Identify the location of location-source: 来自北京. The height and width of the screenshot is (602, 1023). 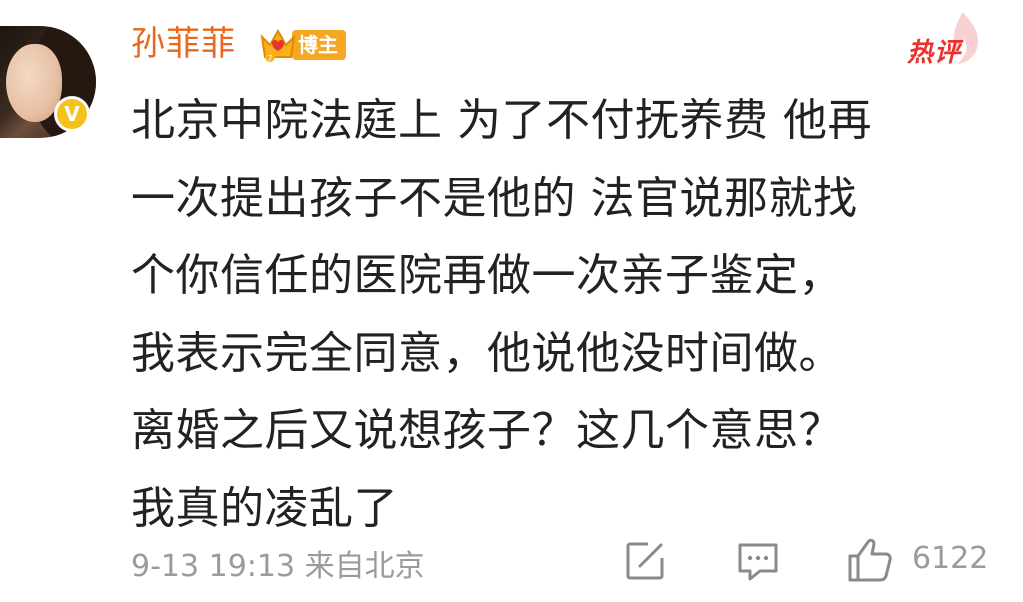
(364, 566).